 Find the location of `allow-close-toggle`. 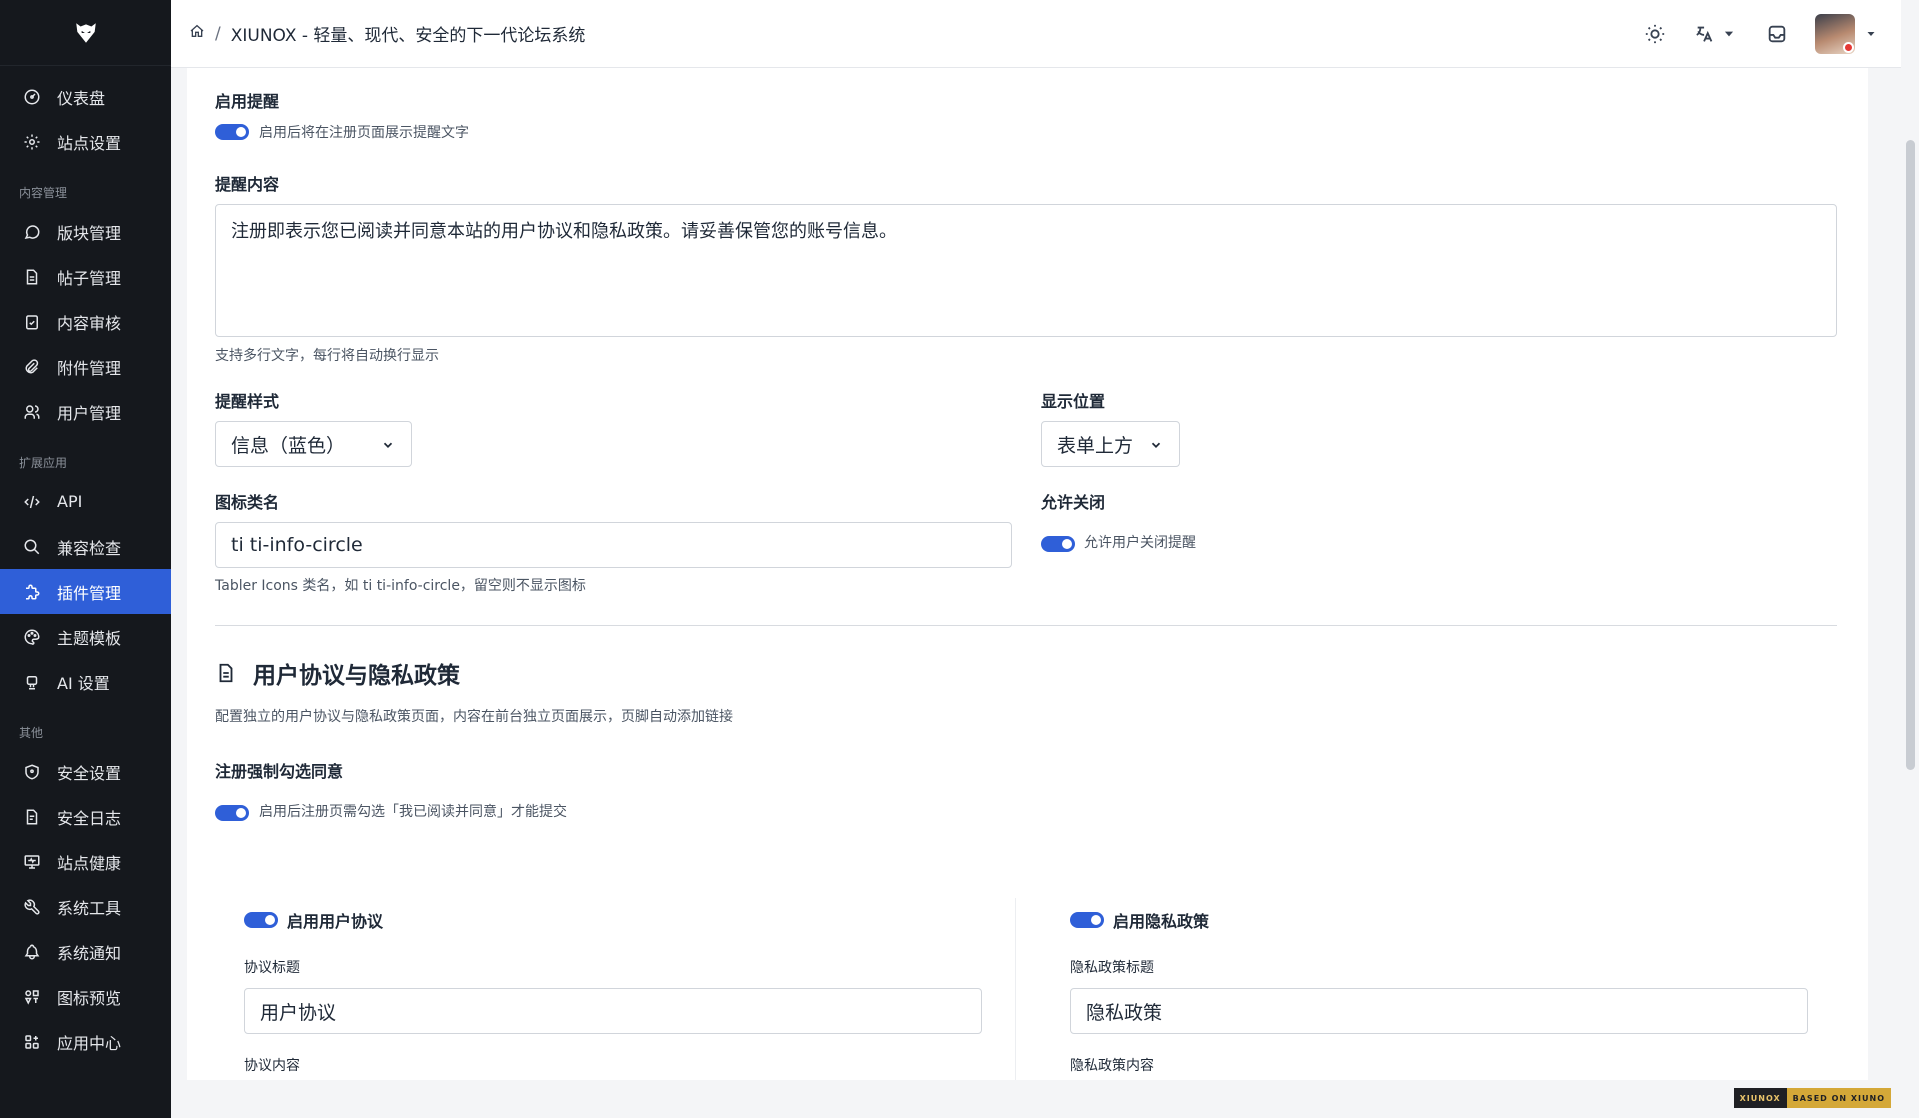

allow-close-toggle is located at coordinates (1058, 544).